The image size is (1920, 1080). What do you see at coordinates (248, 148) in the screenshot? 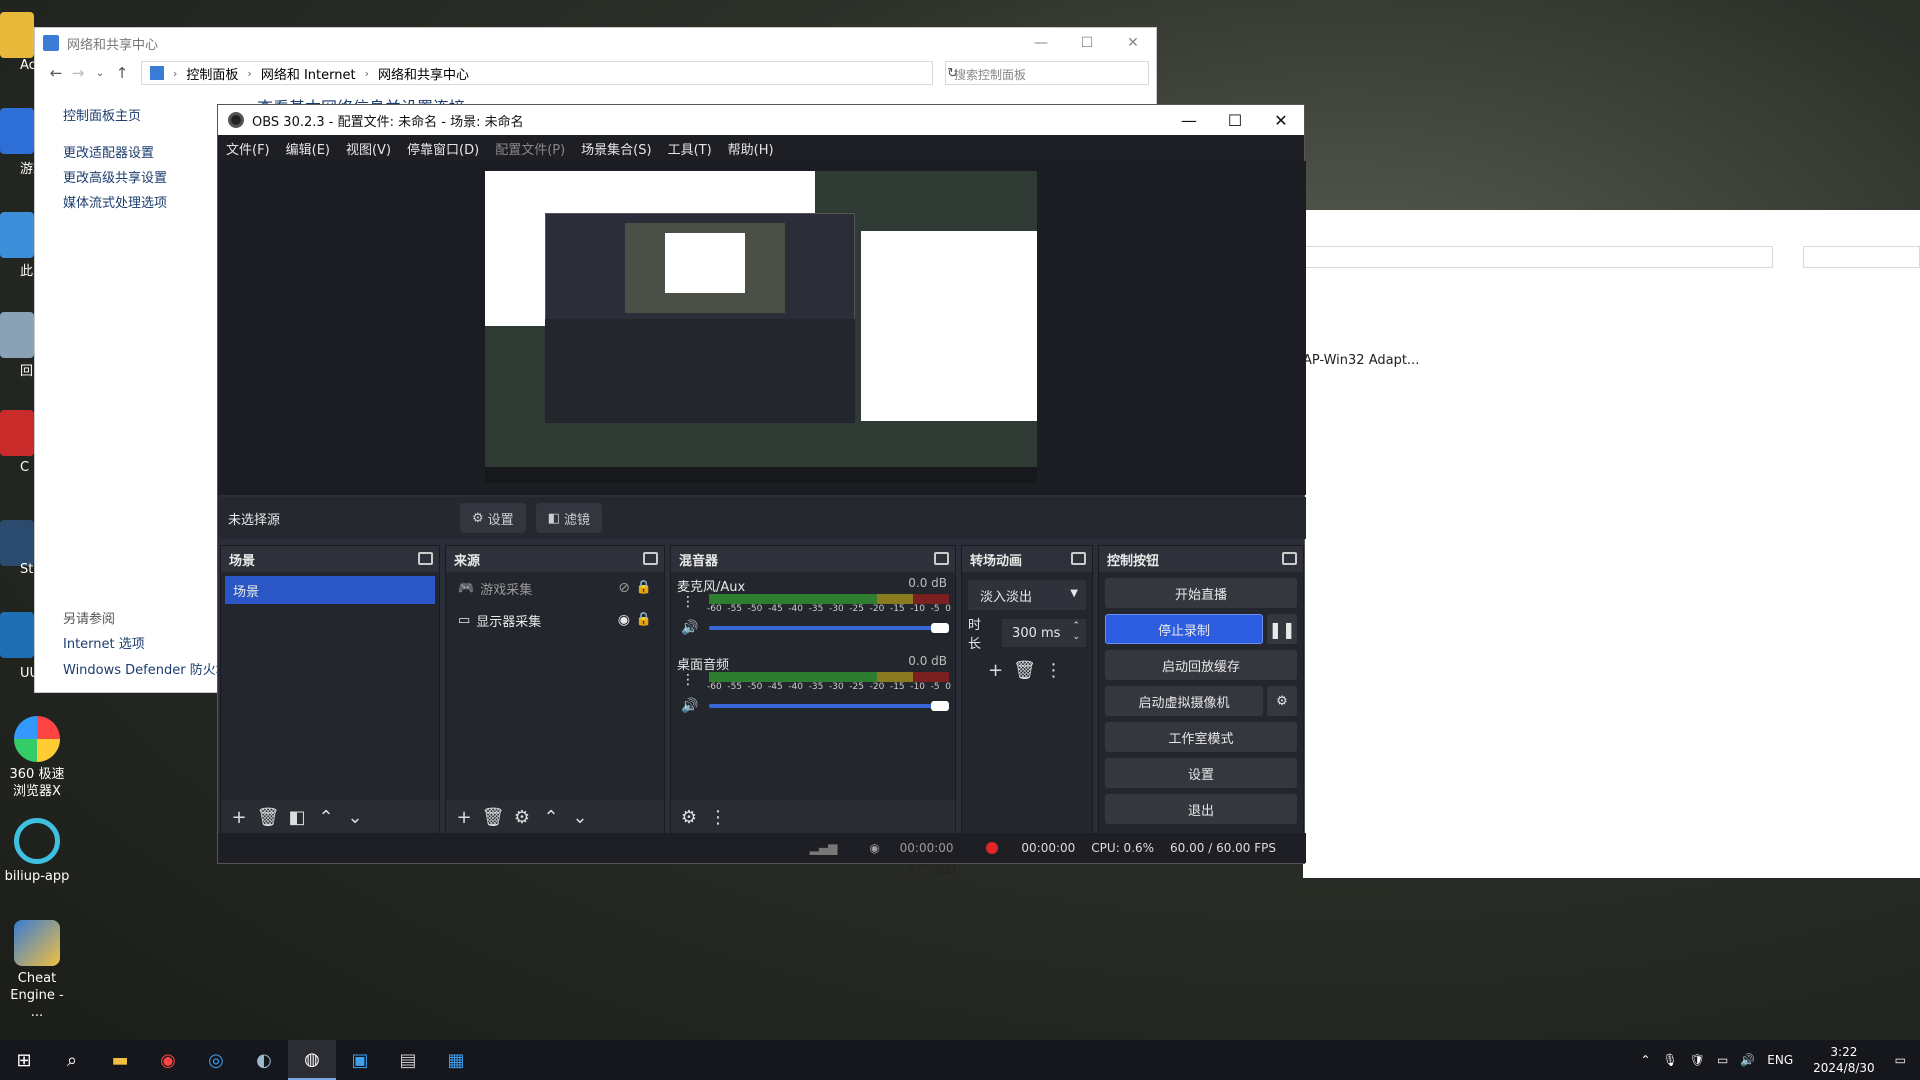
I see `menu-file: 文件(F)` at bounding box center [248, 148].